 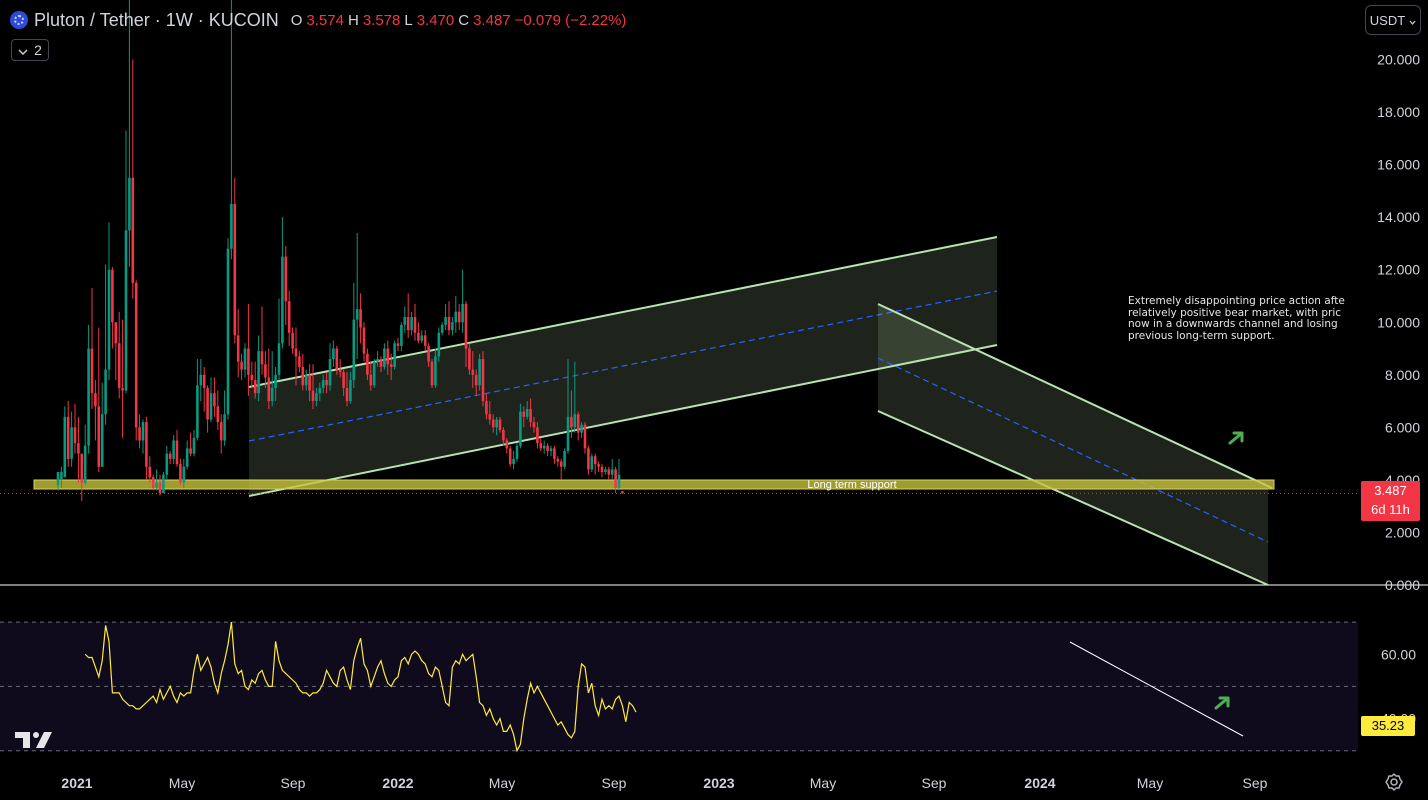 What do you see at coordinates (325, 20) in the screenshot?
I see `open-value: 3.574` at bounding box center [325, 20].